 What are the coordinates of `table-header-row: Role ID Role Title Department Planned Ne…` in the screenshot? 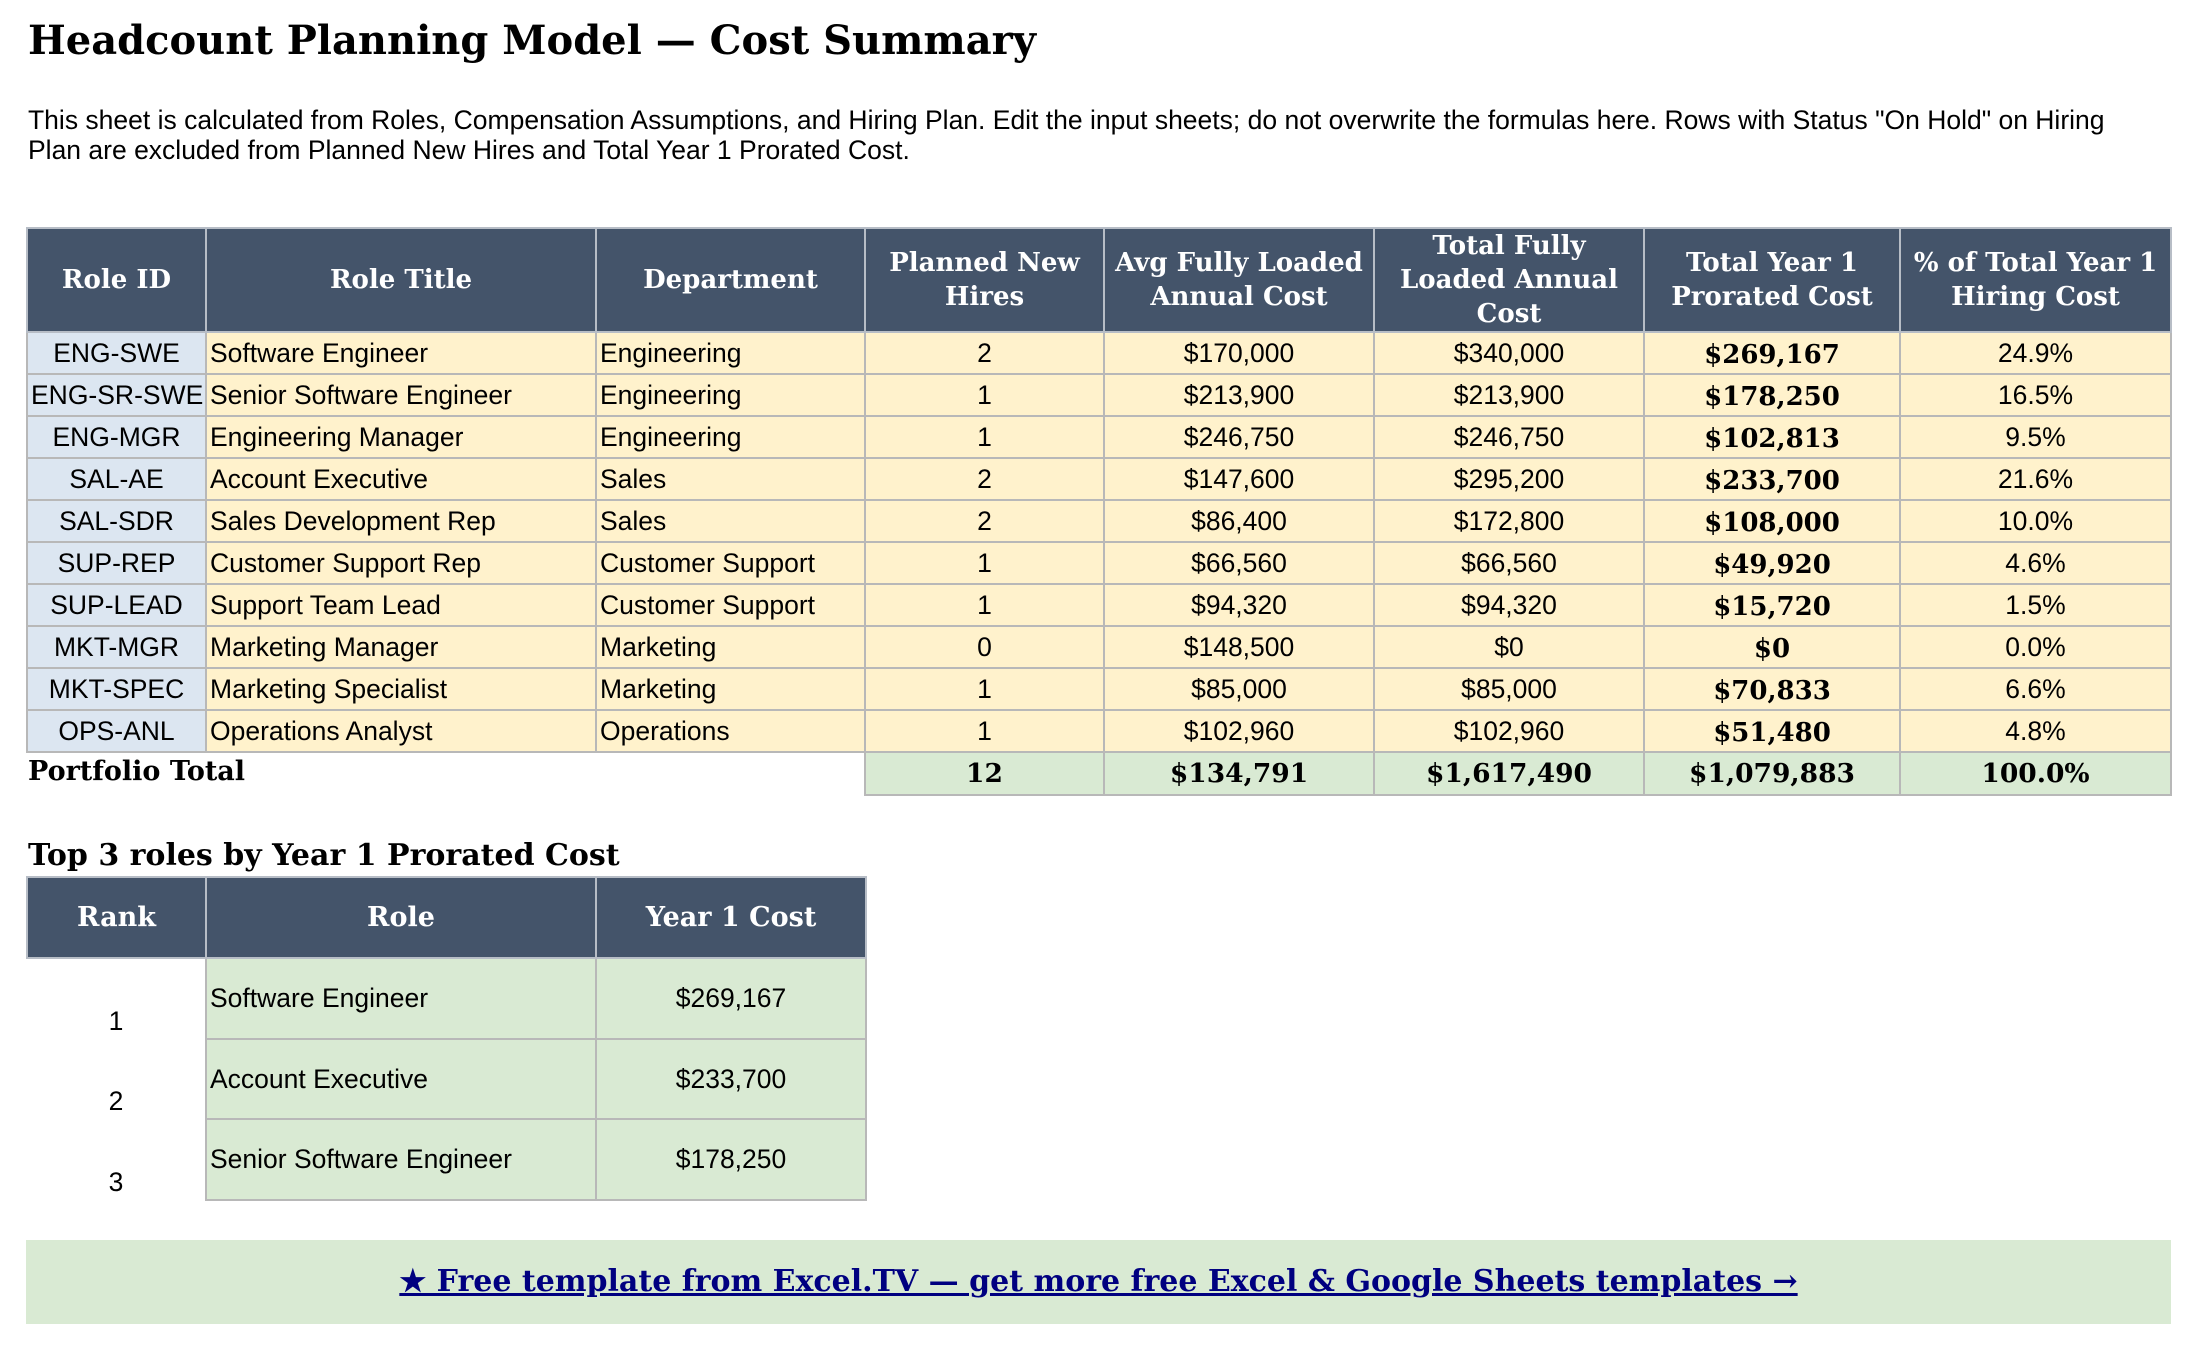 It's located at (1099, 280).